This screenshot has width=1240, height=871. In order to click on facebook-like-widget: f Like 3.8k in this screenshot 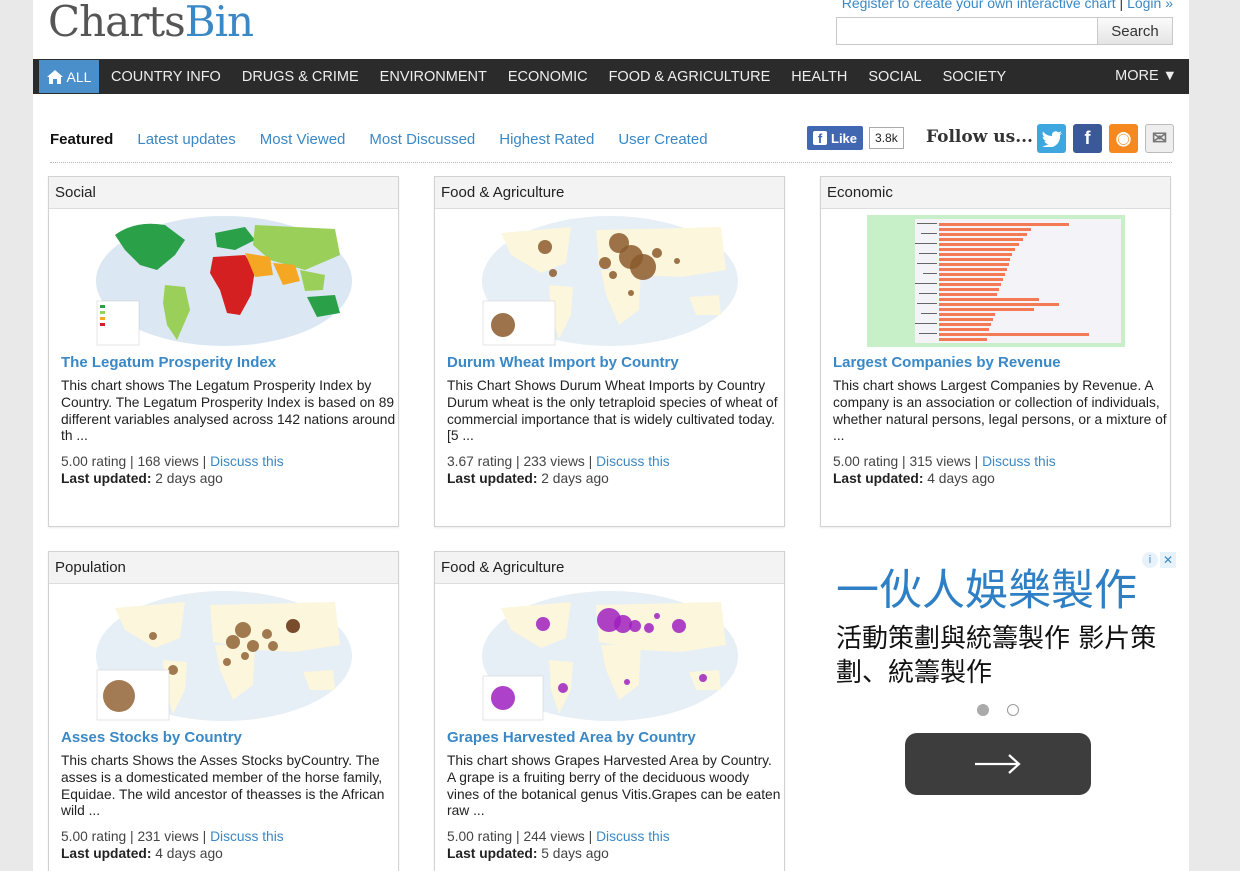, I will do `click(855, 138)`.